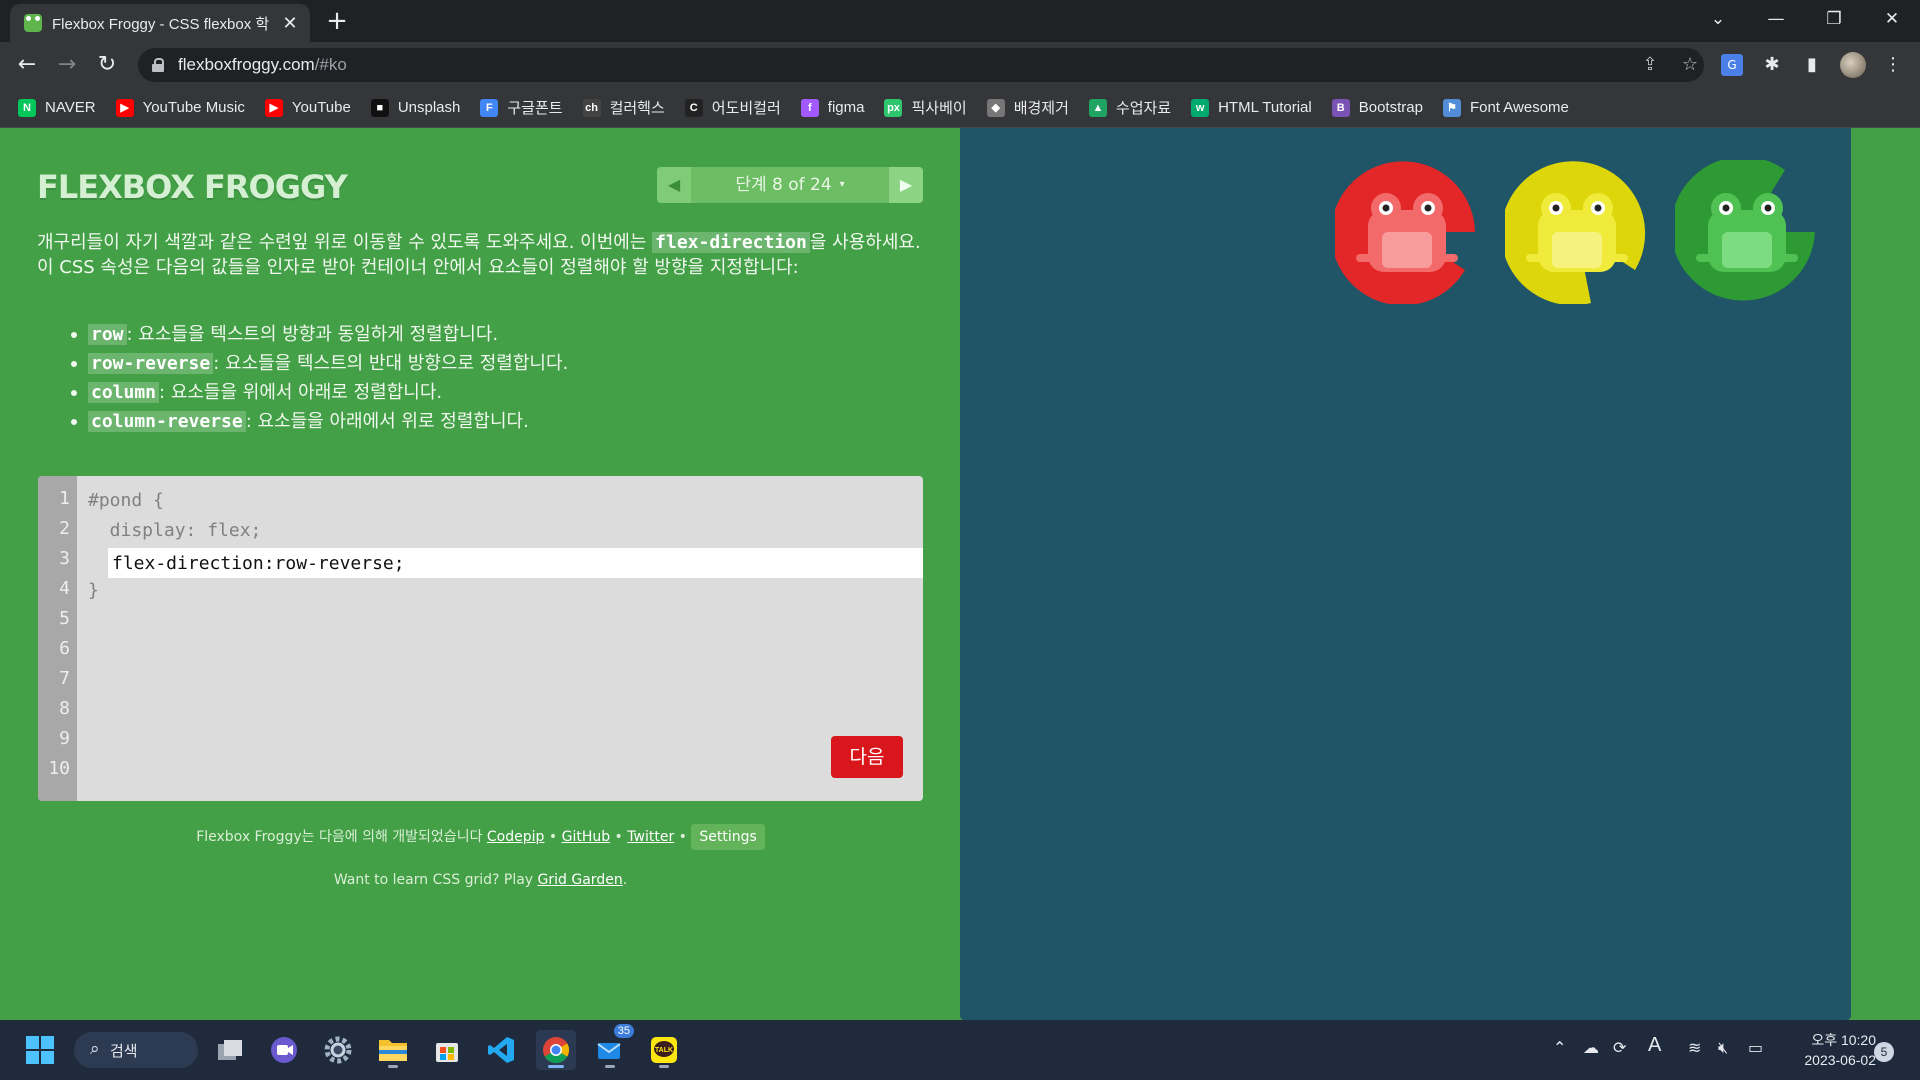  What do you see at coordinates (160, 23) in the screenshot?
I see `tab-flexbox-froggy: Flexbox Froggy - CSS flexbox 학 ✕` at bounding box center [160, 23].